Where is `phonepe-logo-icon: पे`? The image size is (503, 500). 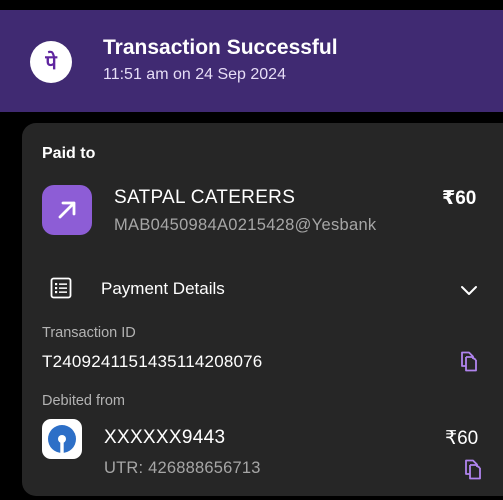 phonepe-logo-icon: पे is located at coordinates (51, 62).